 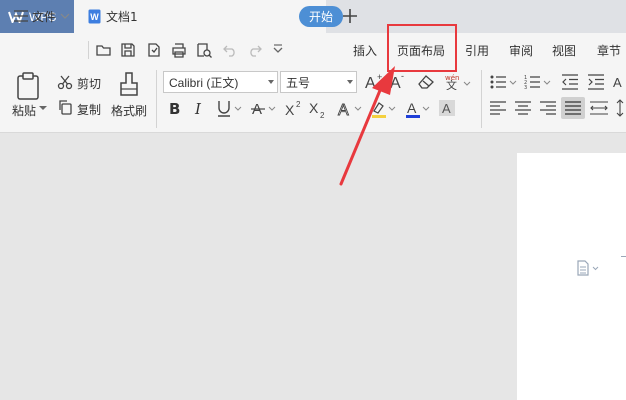 I want to click on font-size-value: 五号, so click(x=298, y=82).